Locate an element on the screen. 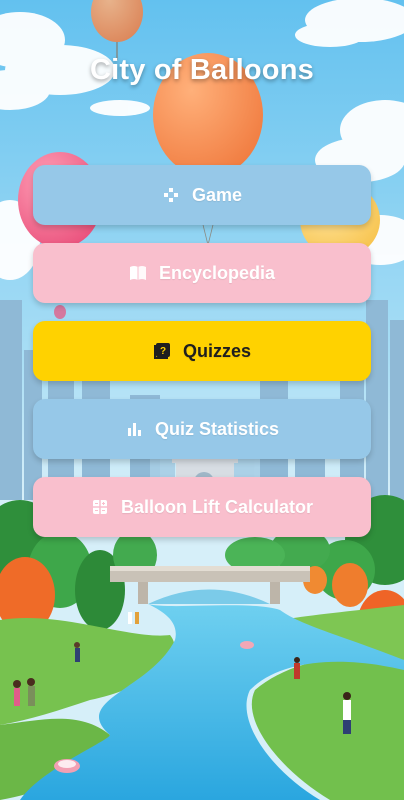 The image size is (404, 800). game-button: Game is located at coordinates (202, 195).